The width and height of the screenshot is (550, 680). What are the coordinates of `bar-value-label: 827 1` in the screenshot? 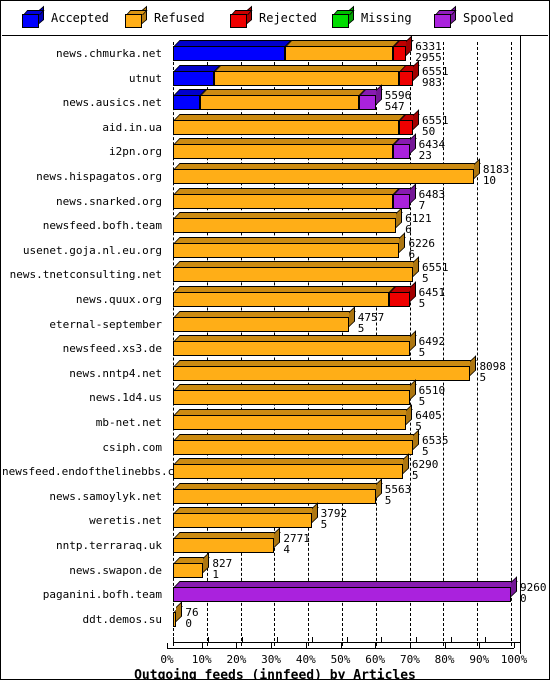 It's located at (222, 569).